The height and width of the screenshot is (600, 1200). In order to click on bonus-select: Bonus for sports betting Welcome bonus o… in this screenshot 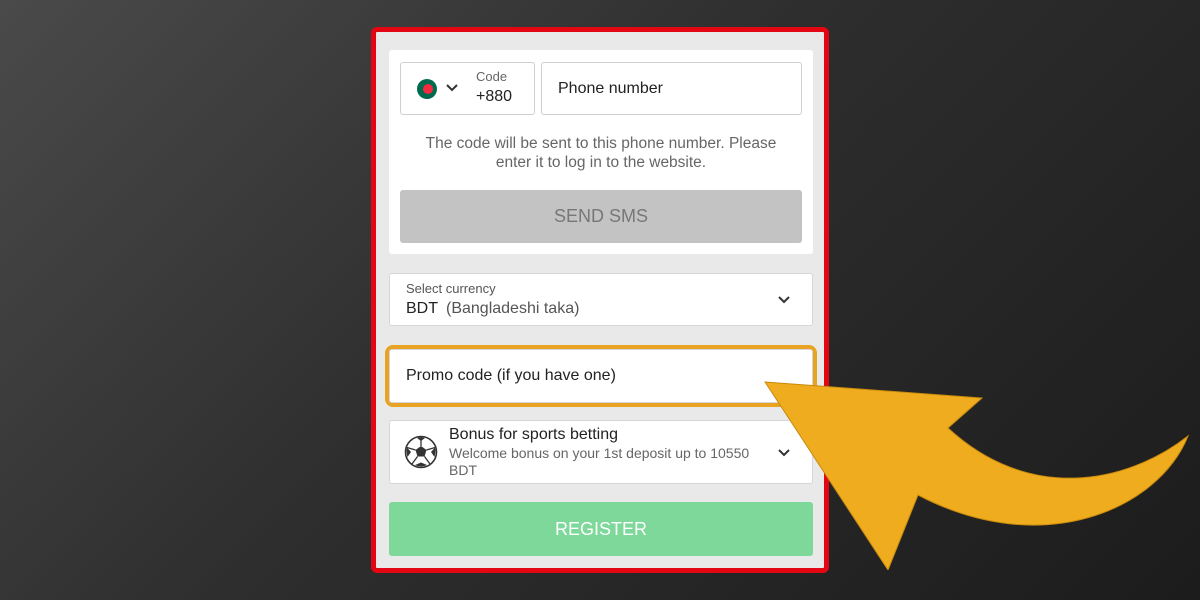, I will do `click(601, 452)`.